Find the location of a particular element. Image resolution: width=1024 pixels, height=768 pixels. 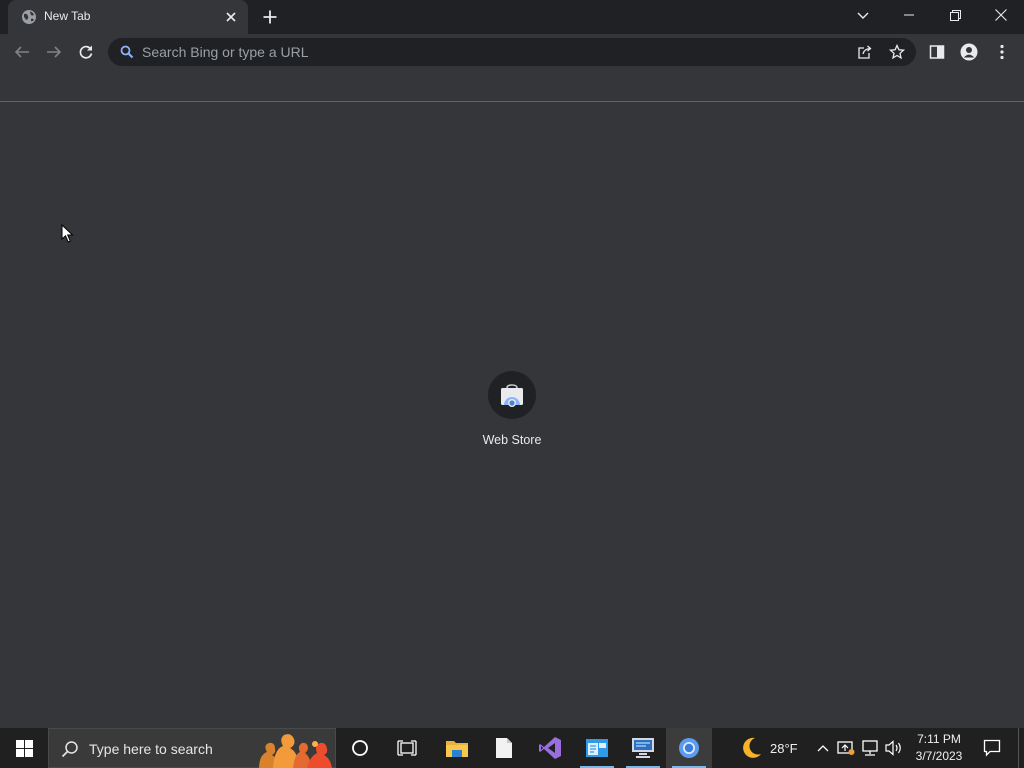

taskbar-app-window is located at coordinates (597, 748).